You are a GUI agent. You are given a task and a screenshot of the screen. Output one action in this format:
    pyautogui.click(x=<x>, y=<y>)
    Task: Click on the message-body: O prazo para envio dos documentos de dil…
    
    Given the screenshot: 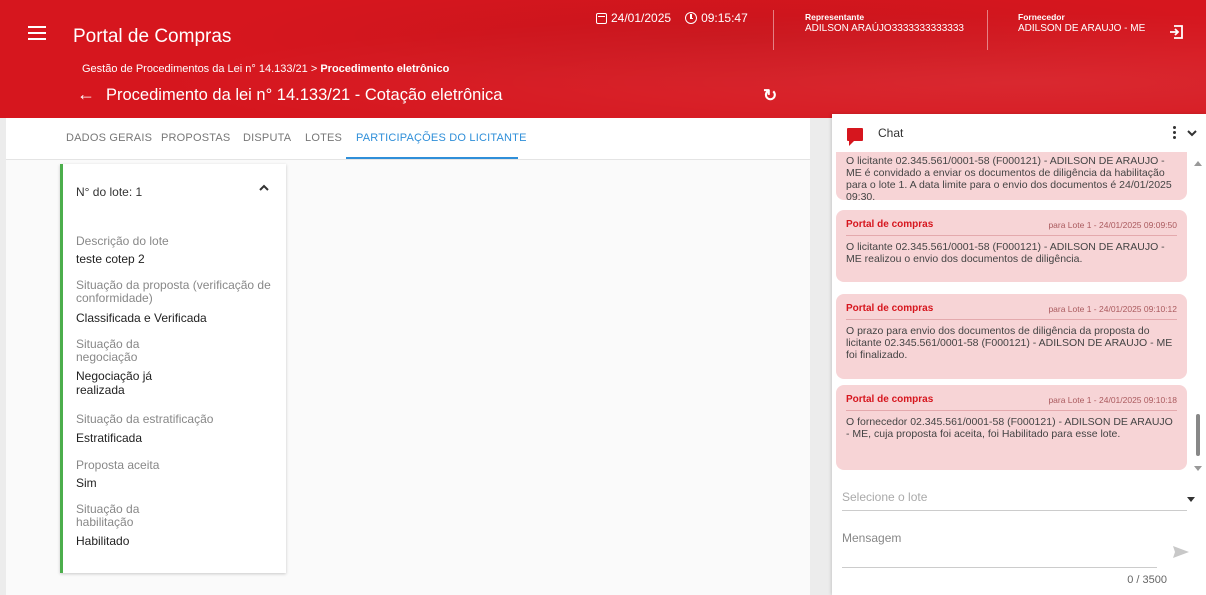 What is the action you would take?
    pyautogui.click(x=1009, y=343)
    